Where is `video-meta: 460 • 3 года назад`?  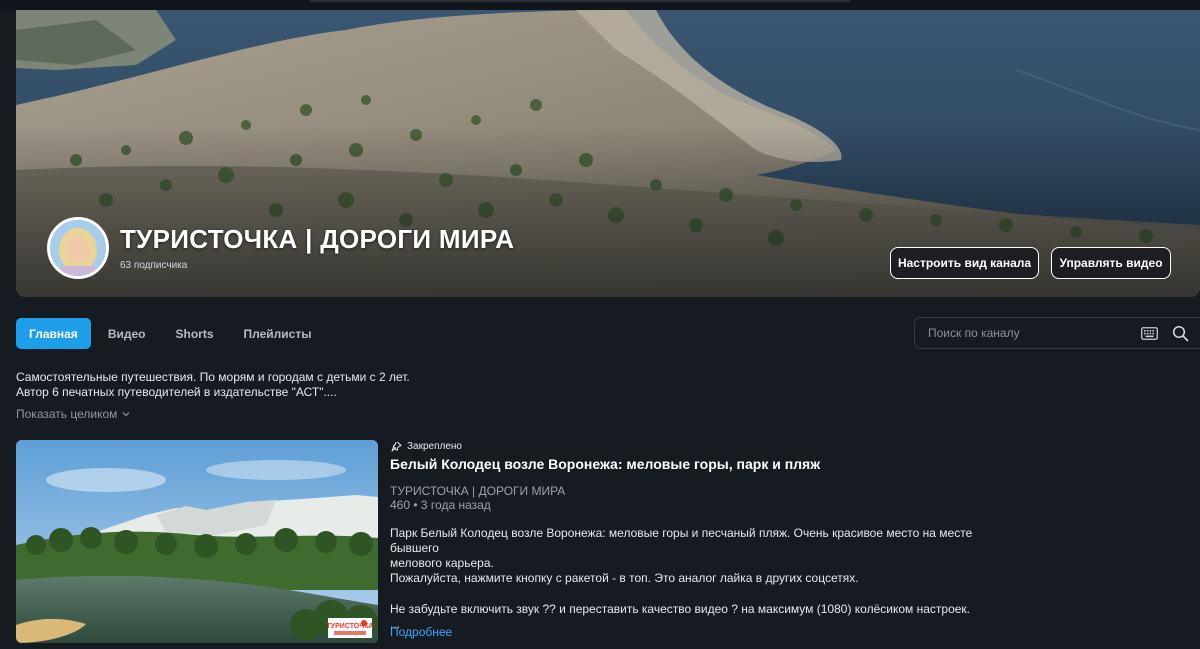 video-meta: 460 • 3 года назад is located at coordinates (440, 505).